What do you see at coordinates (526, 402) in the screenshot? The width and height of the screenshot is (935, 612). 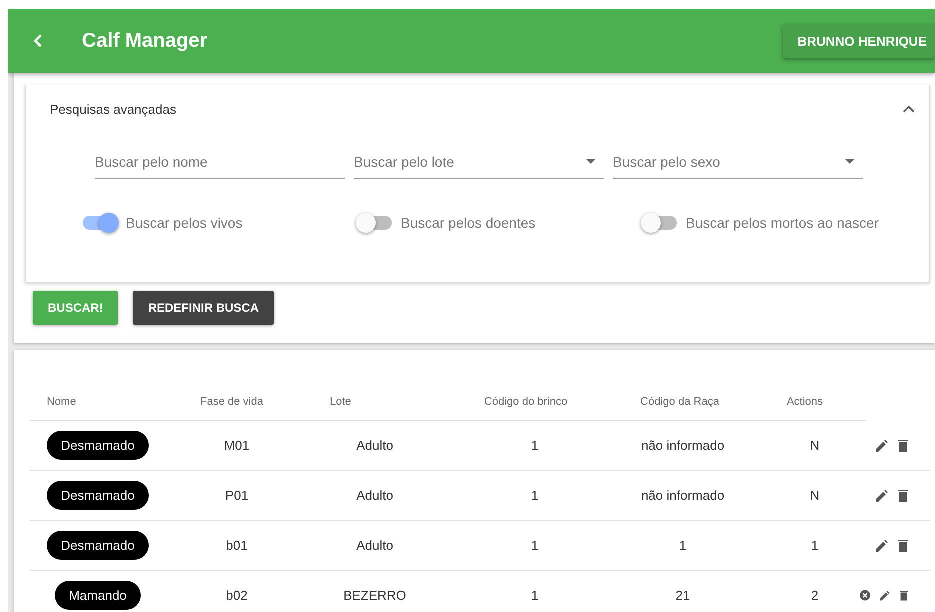 I see `column-header: Código do brinco` at bounding box center [526, 402].